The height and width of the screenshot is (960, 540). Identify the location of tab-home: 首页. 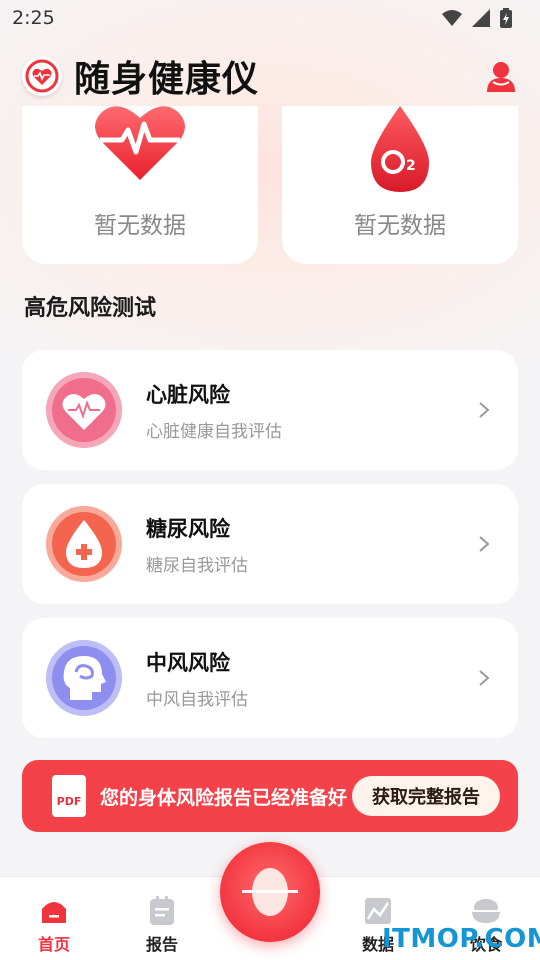
(54, 918).